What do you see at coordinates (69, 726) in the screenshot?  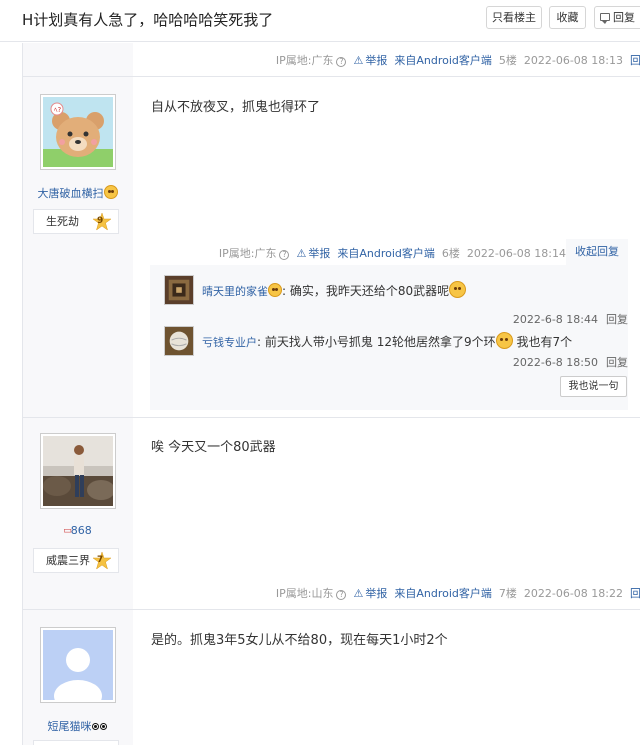 I see `username-text: 短尾猫咪` at bounding box center [69, 726].